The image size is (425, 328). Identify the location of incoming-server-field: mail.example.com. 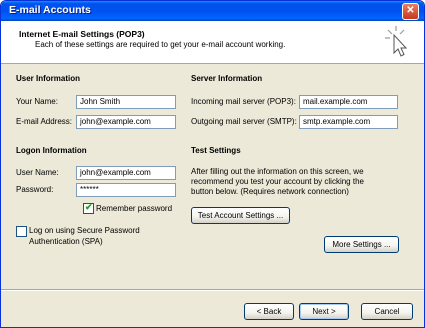
(348, 102).